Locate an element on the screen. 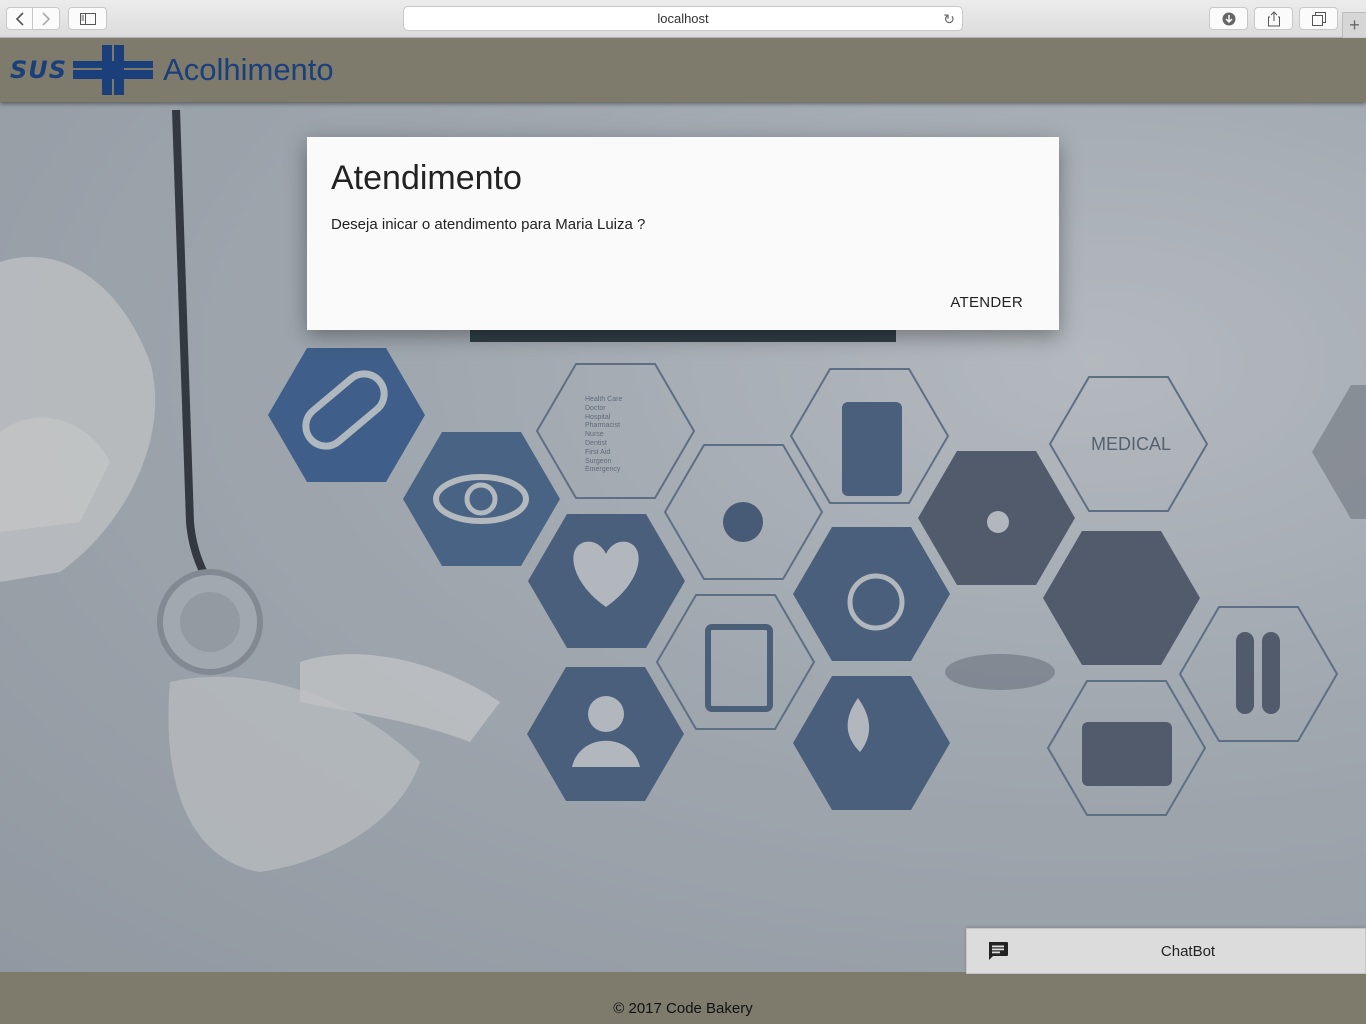  tabs-icon is located at coordinates (1318, 18).